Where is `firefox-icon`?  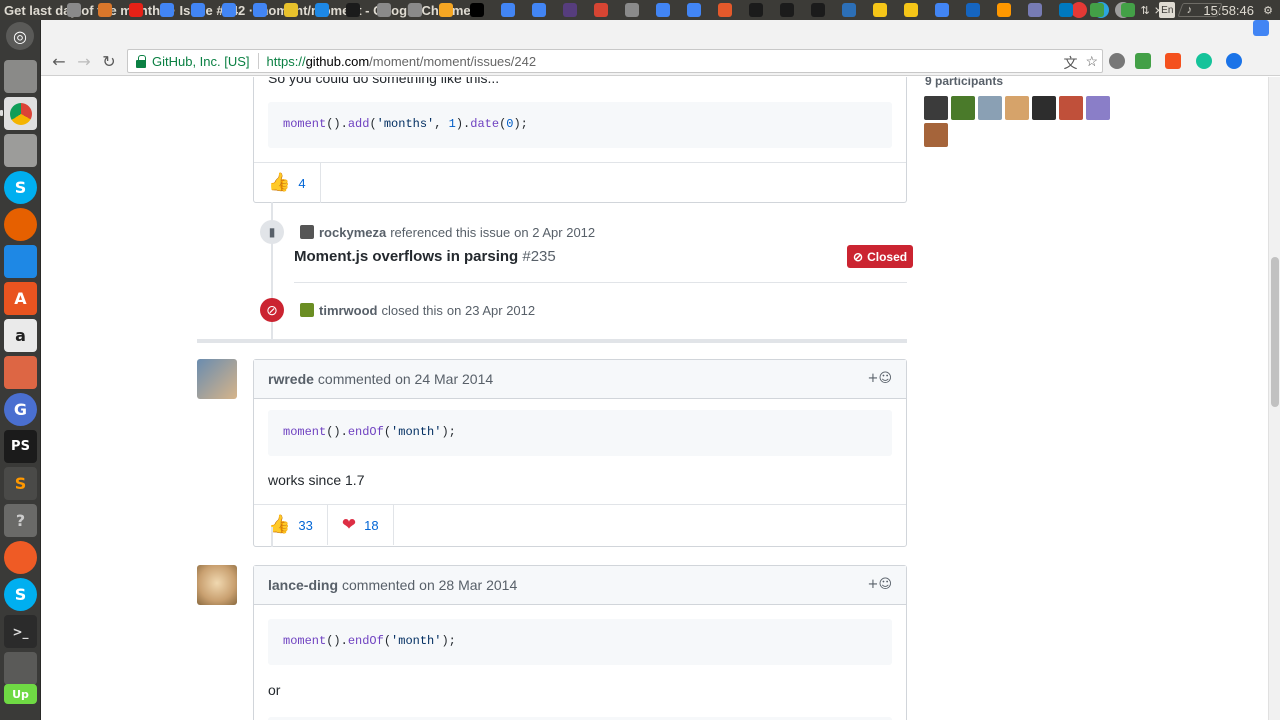 firefox-icon is located at coordinates (20, 224).